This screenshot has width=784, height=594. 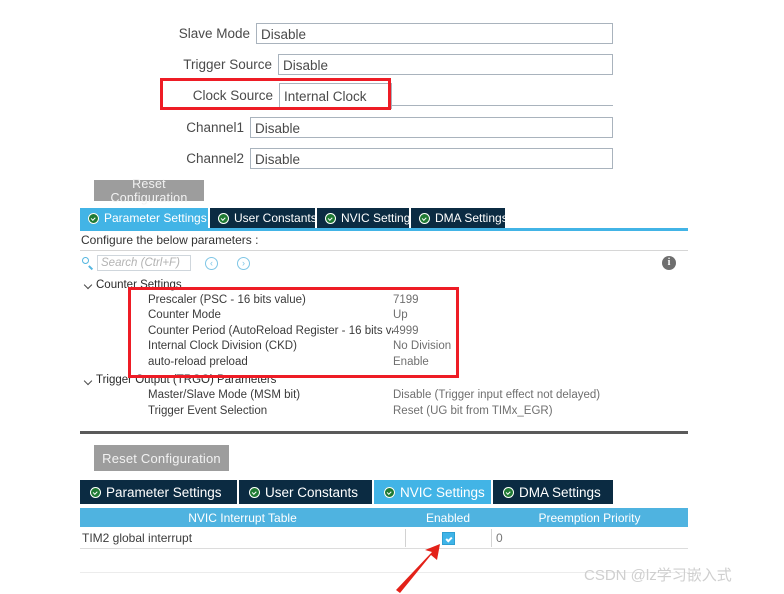 I want to click on tree-row-name: Internal Clock Division (CKD), so click(x=222, y=346).